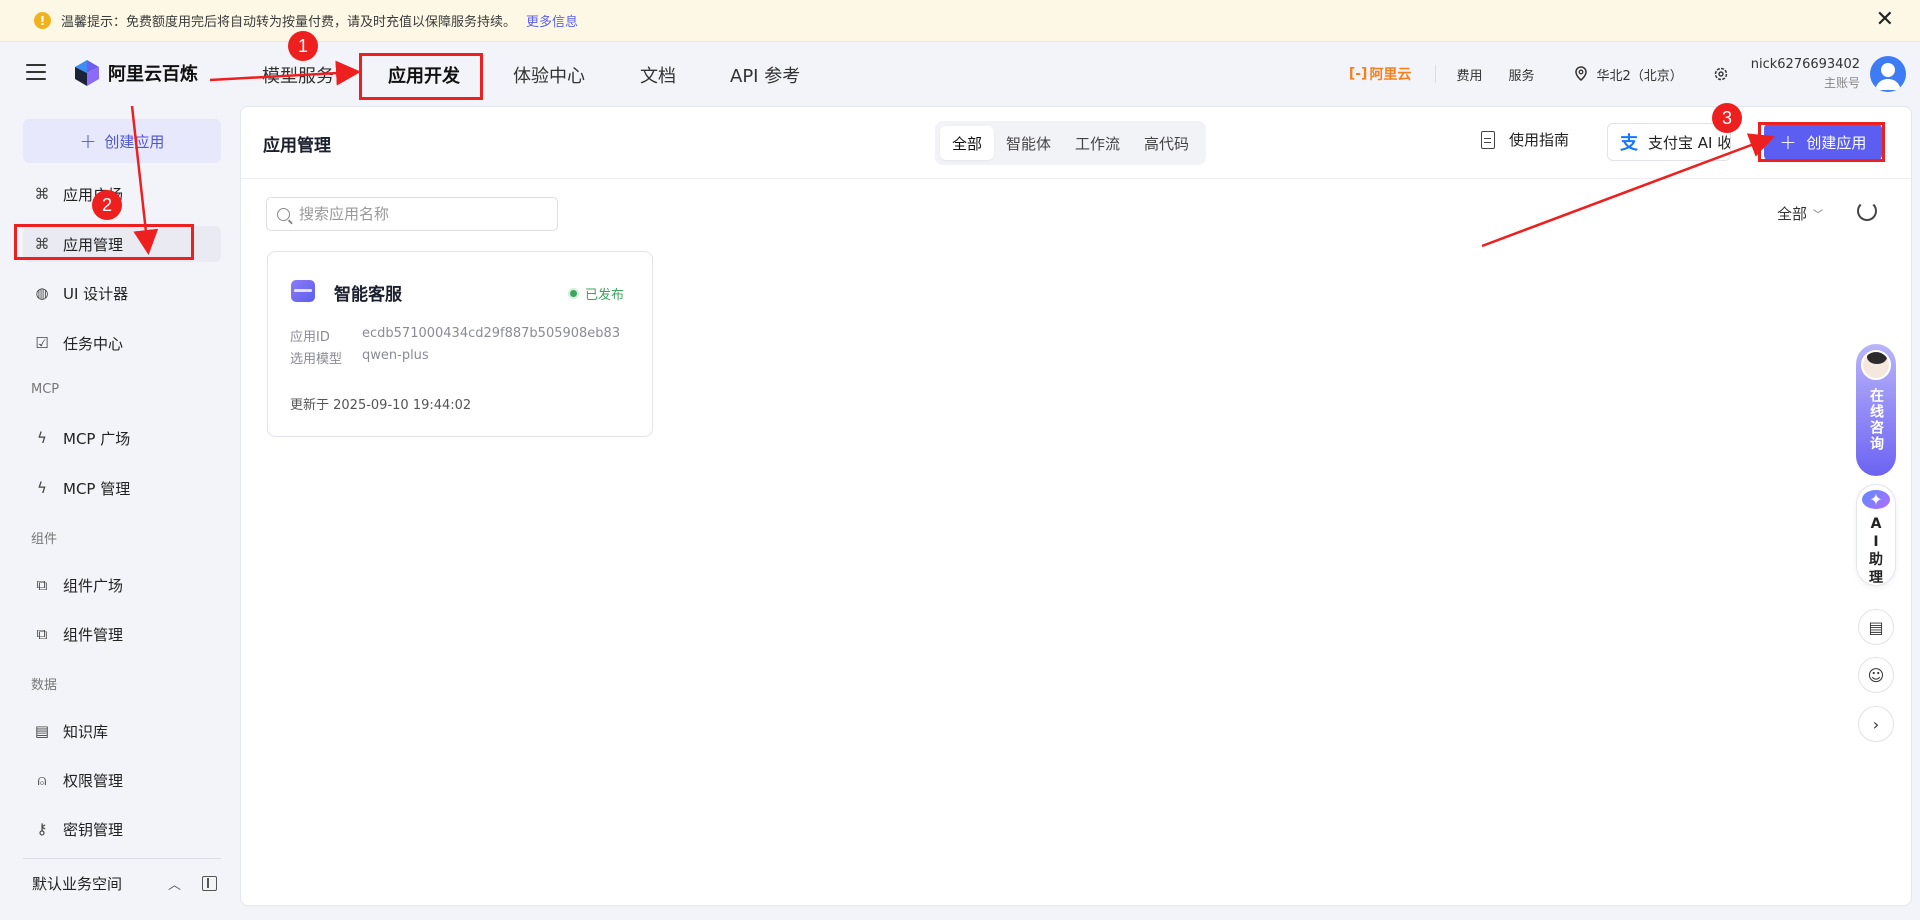  I want to click on create-app-button: + 创建应用, so click(1823, 142).